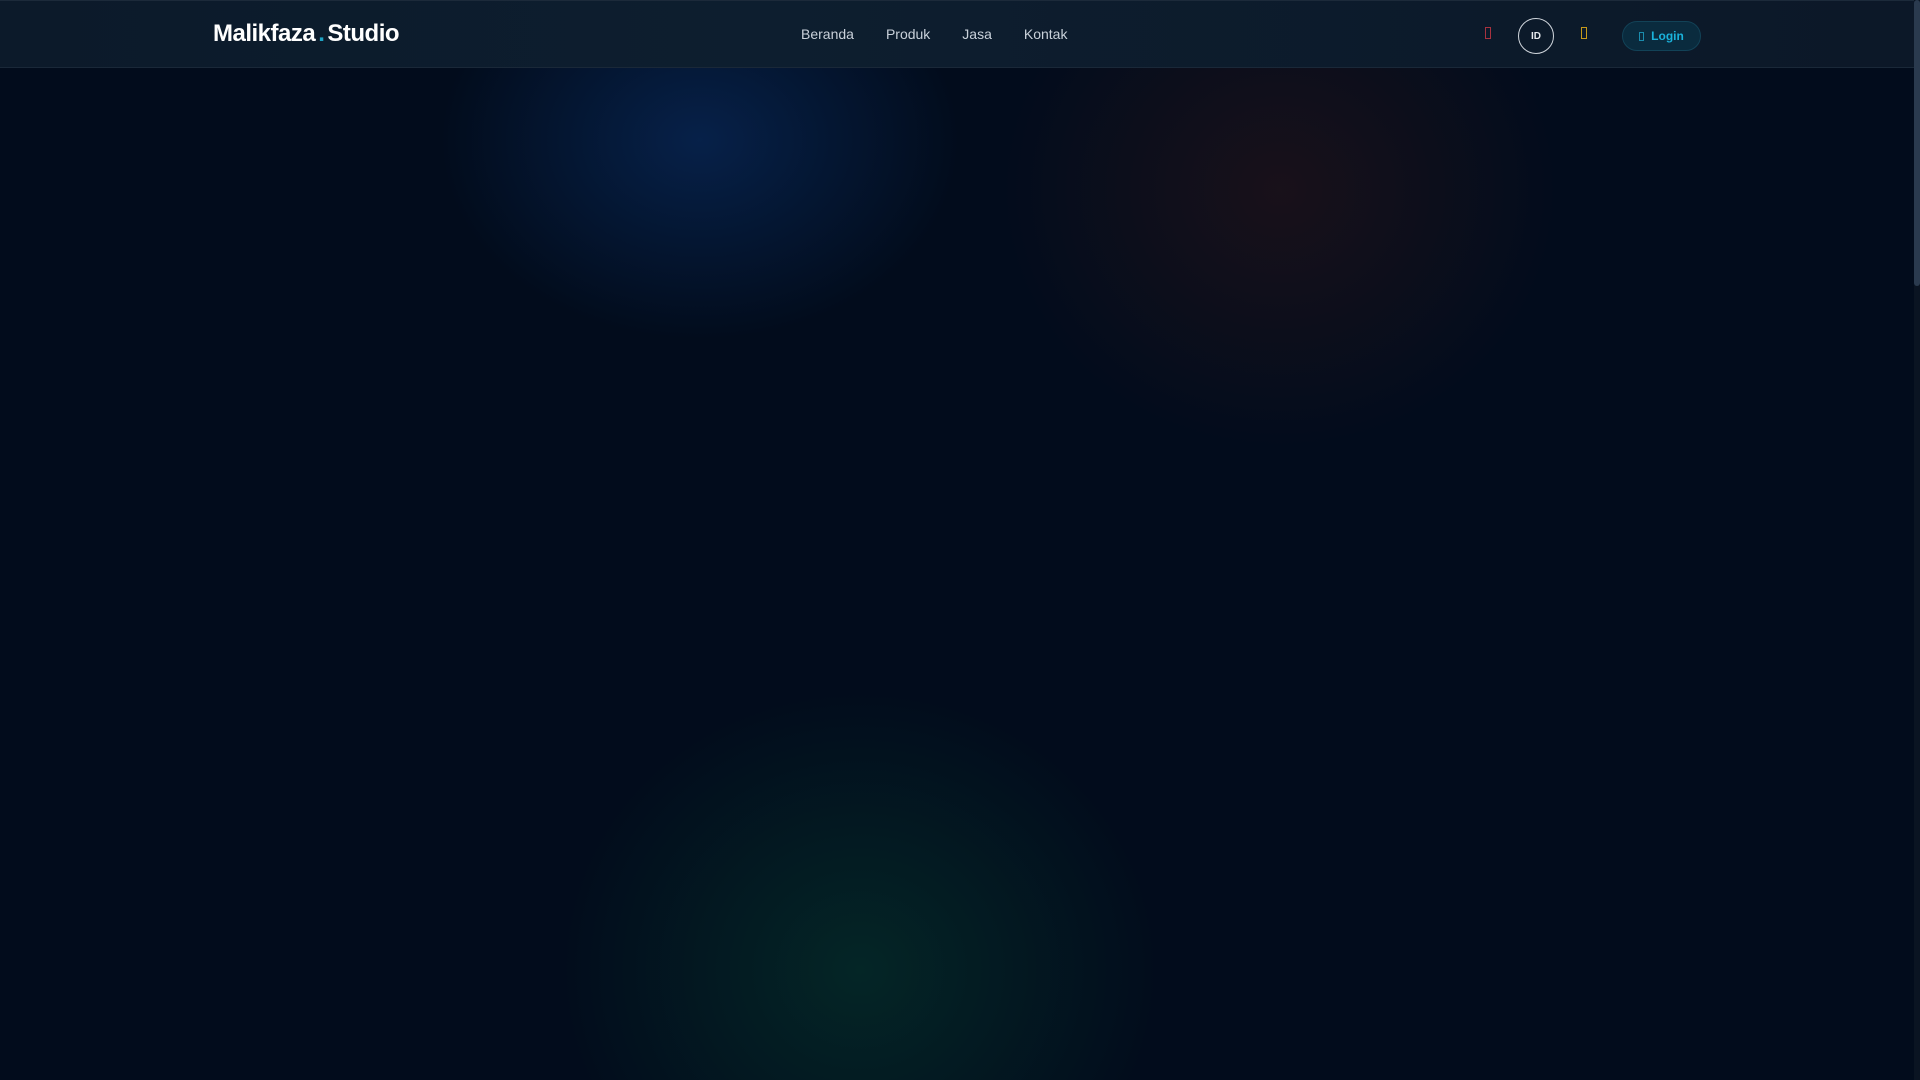 The width and height of the screenshot is (1920, 1080). Describe the element at coordinates (1667, 36) in the screenshot. I see `login-label: Login` at that location.